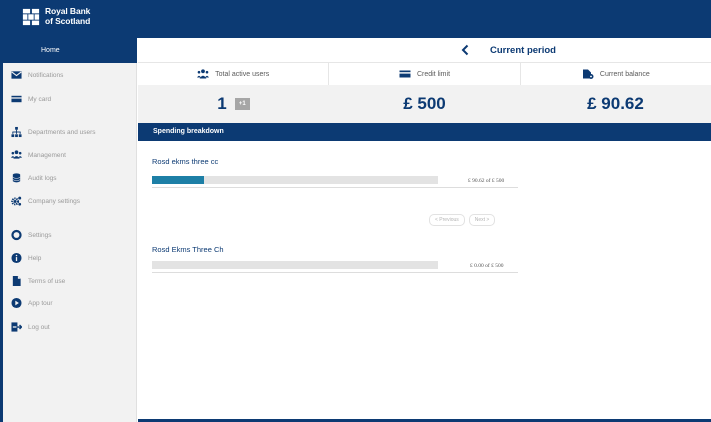 This screenshot has width=711, height=422. I want to click on logout-icon, so click(16, 327).